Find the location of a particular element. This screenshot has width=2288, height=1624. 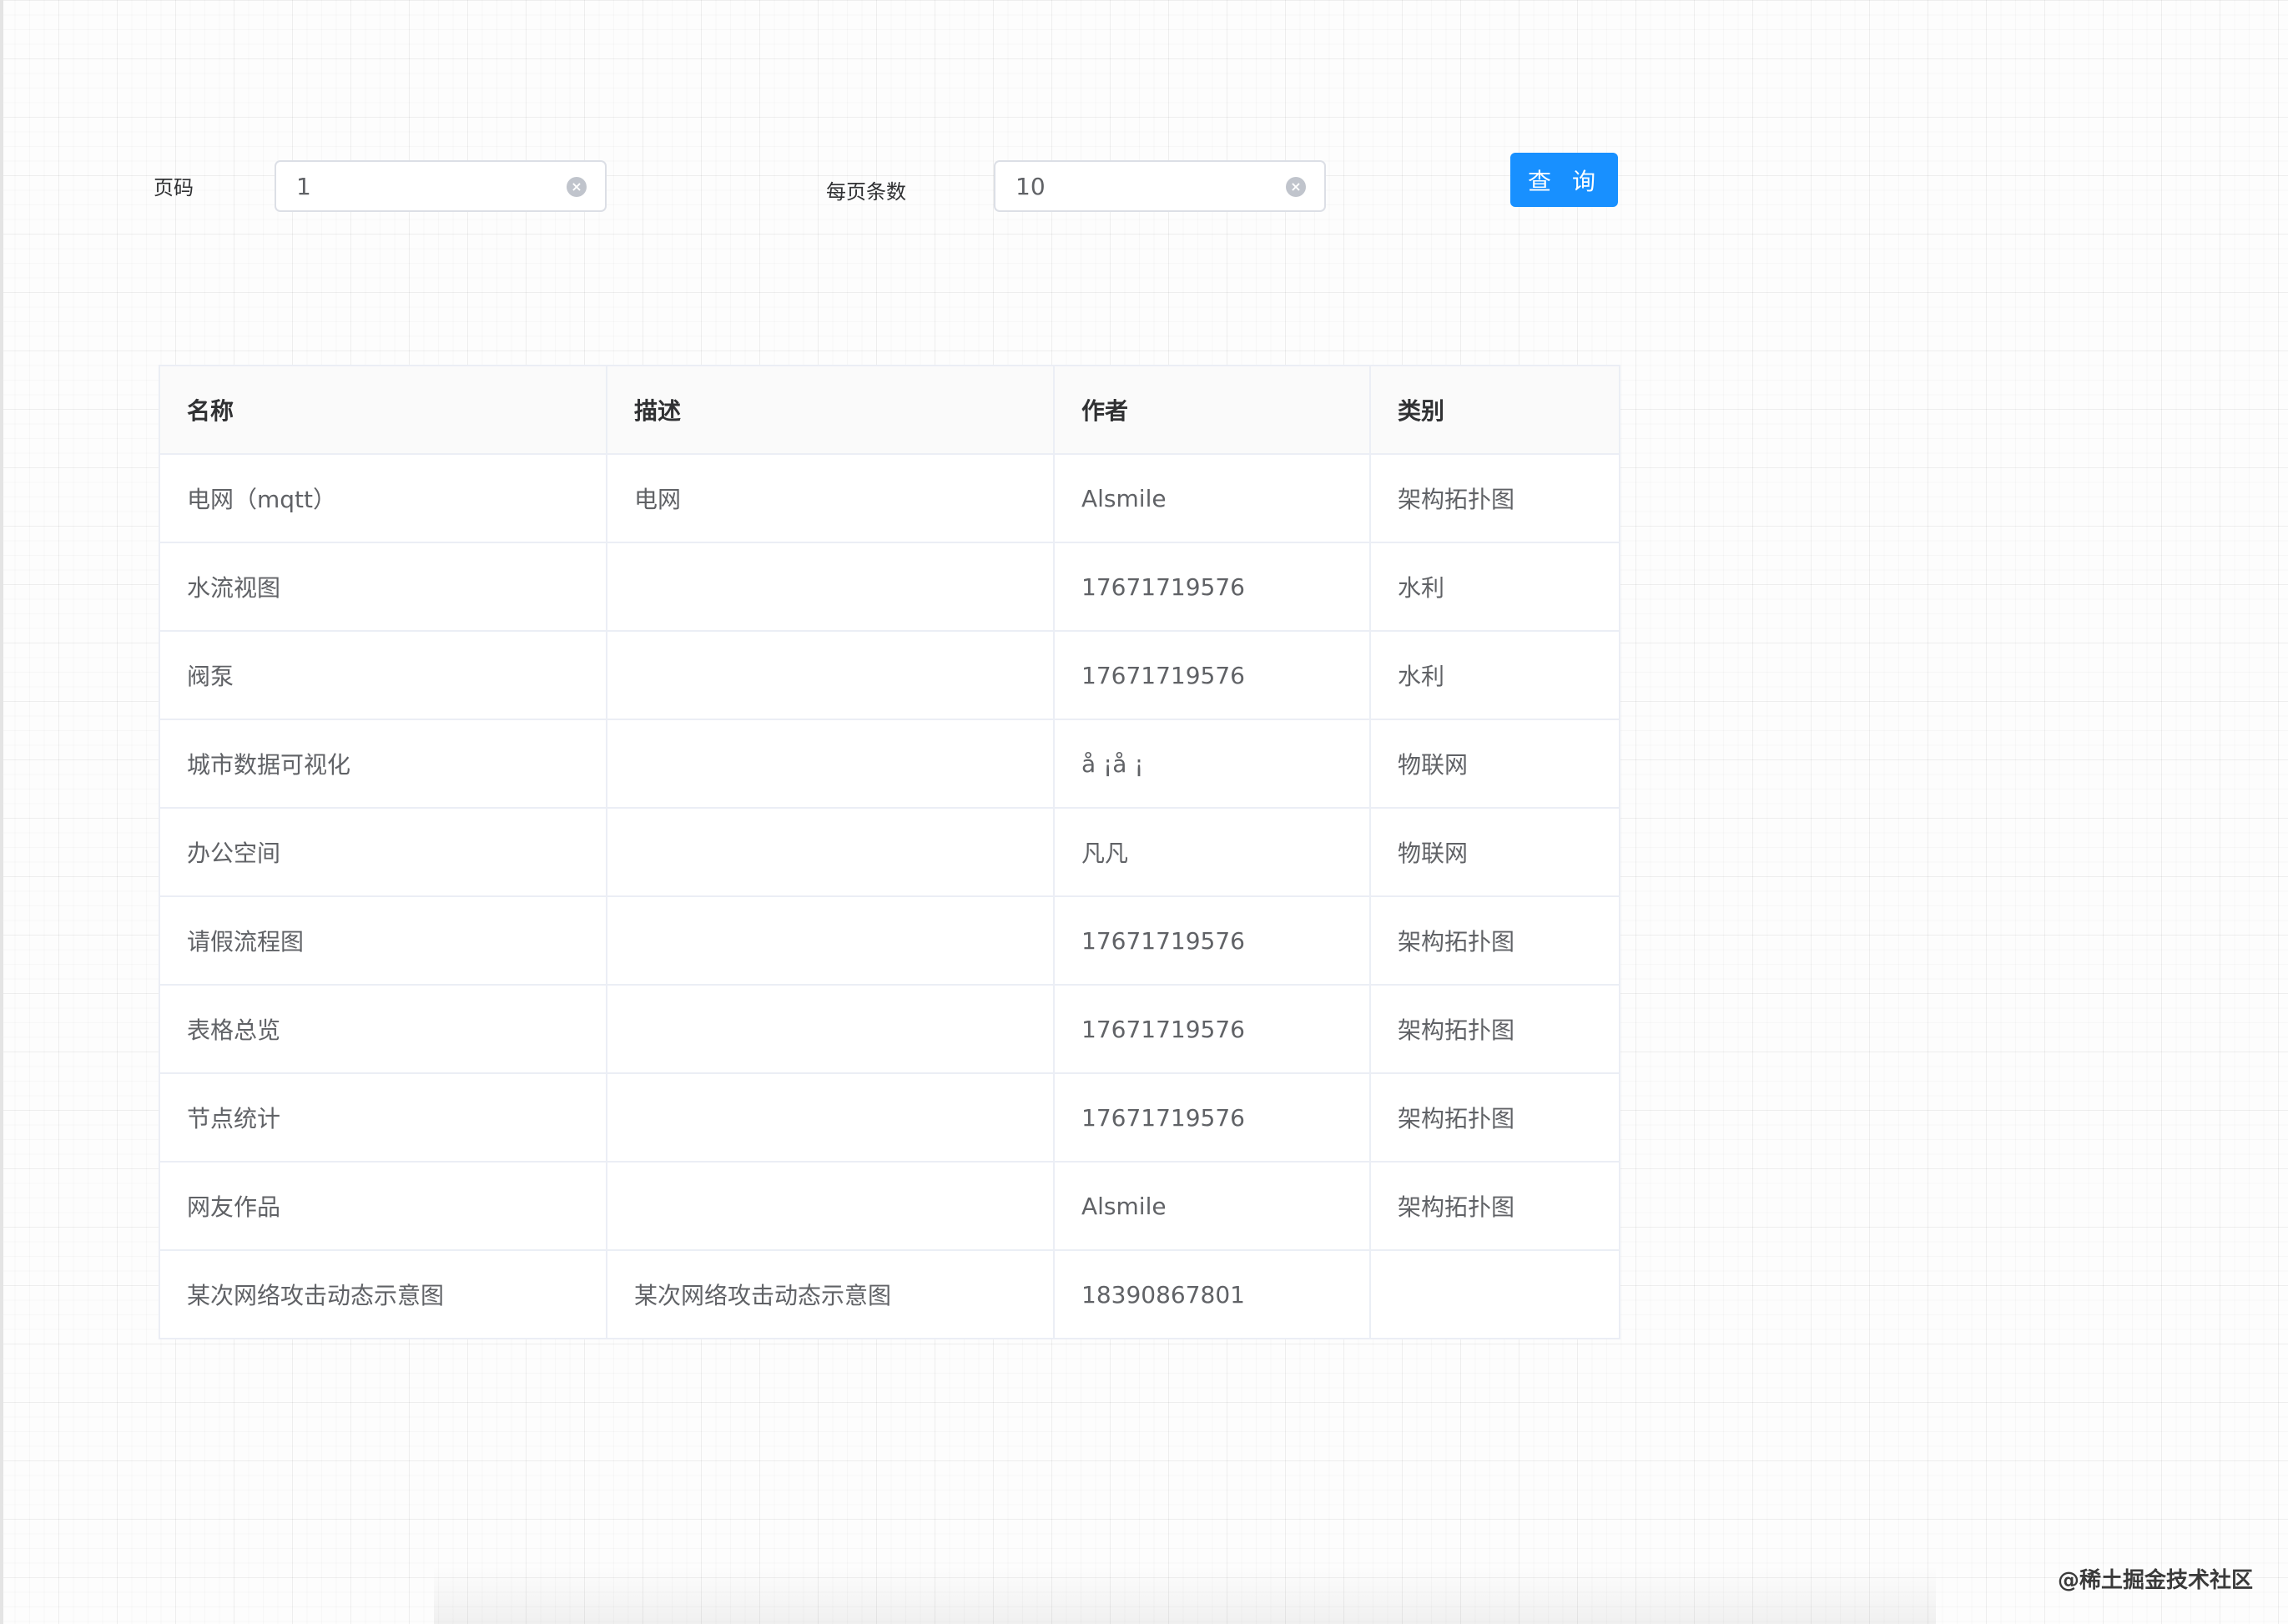

page-number-input is located at coordinates (440, 186).